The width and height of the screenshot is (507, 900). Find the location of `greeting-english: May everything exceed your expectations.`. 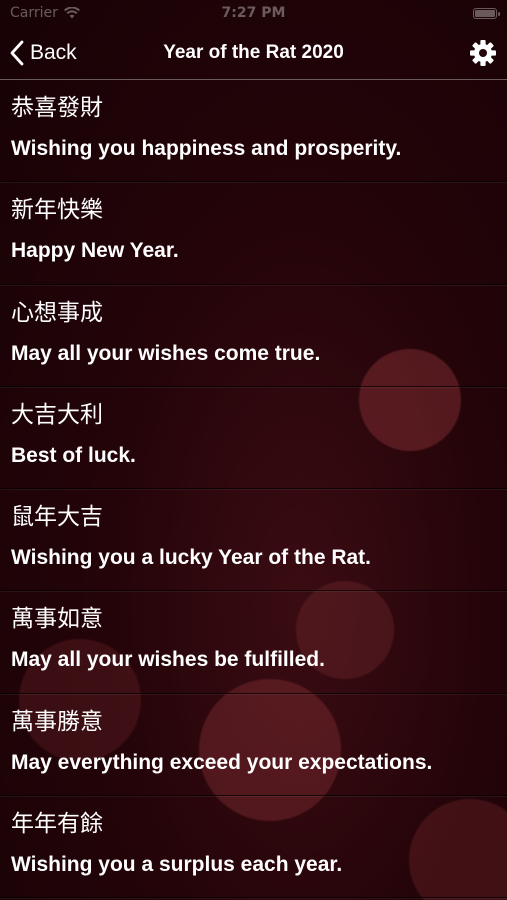

greeting-english: May everything exceed your expectations. is located at coordinates (222, 762).